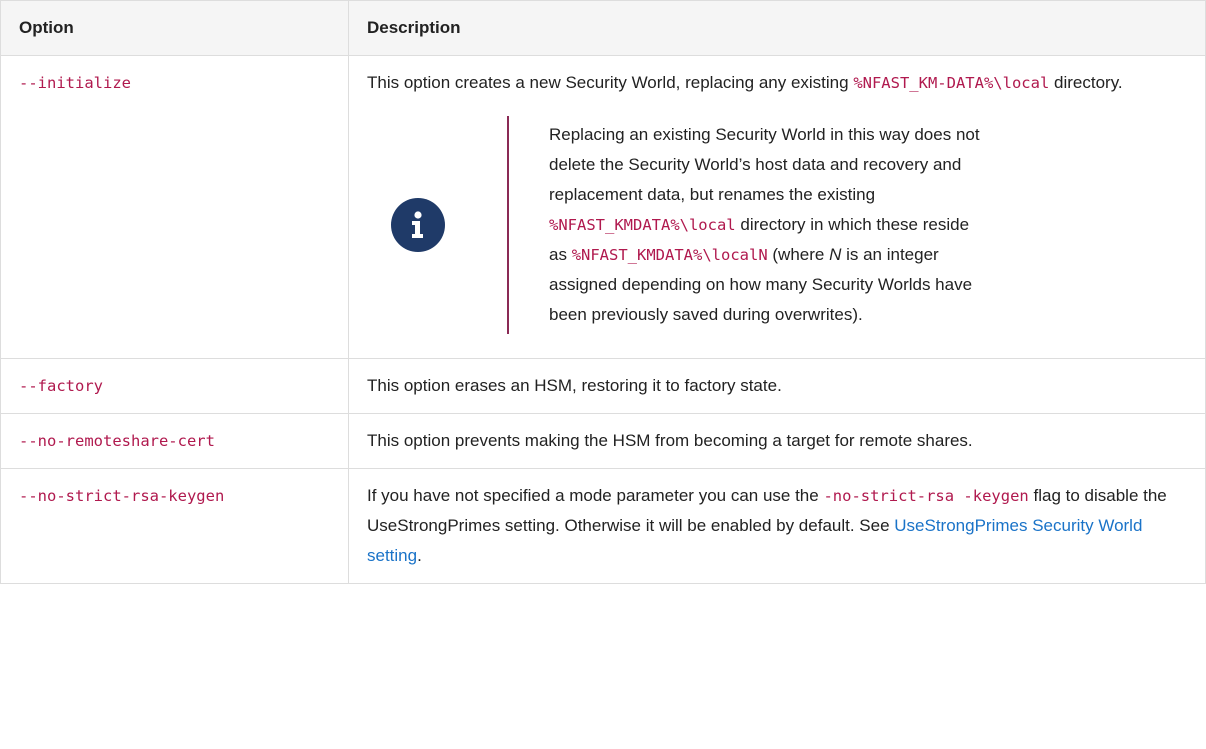  I want to click on option-no-remoteshare-cert: --no-remoteshare-cert, so click(117, 441).